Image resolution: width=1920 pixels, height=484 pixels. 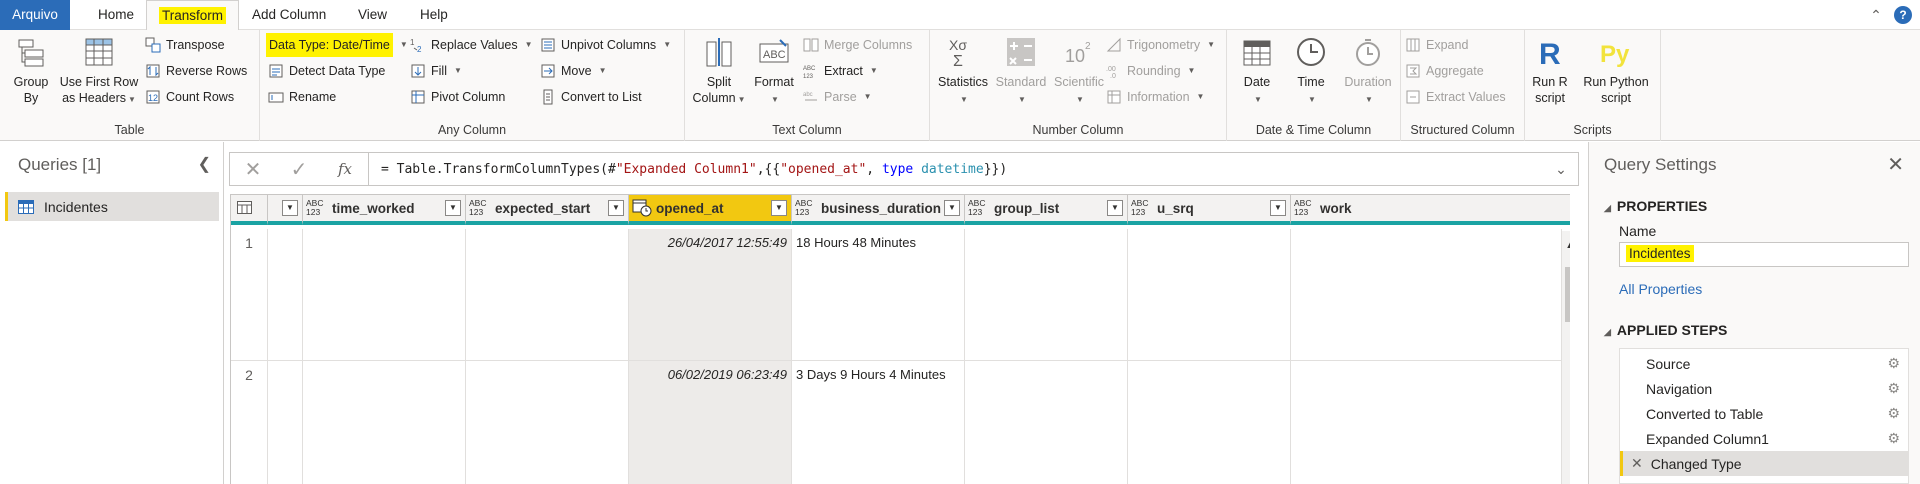 What do you see at coordinates (1655, 206) in the screenshot?
I see `properties-header: ◢ PROPERTIES` at bounding box center [1655, 206].